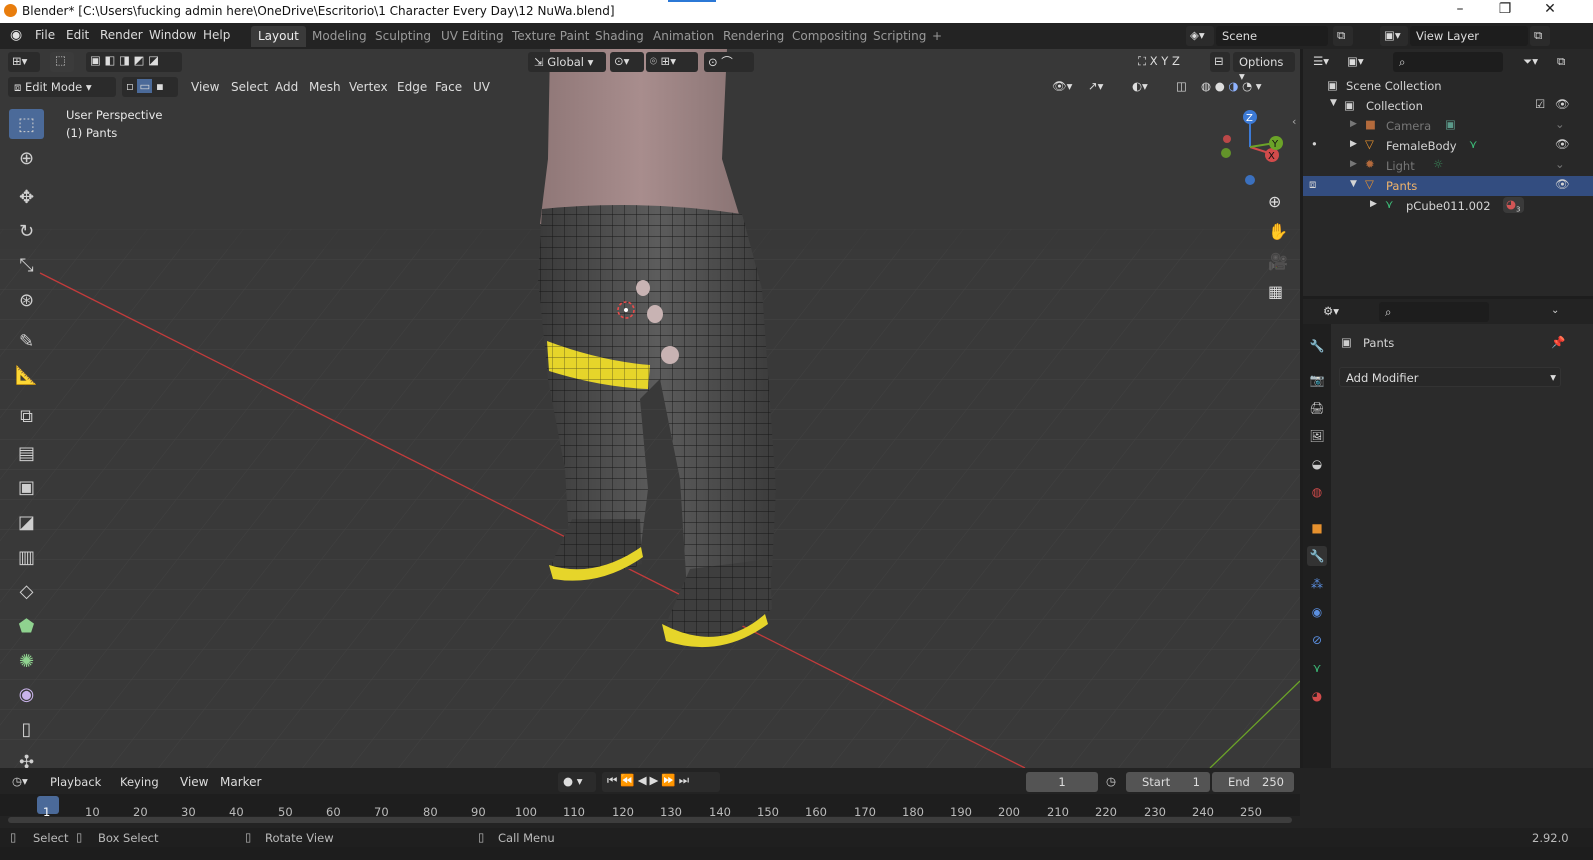 The image size is (1593, 860). What do you see at coordinates (1253, 782) in the screenshot?
I see `end-frame-field: End 250` at bounding box center [1253, 782].